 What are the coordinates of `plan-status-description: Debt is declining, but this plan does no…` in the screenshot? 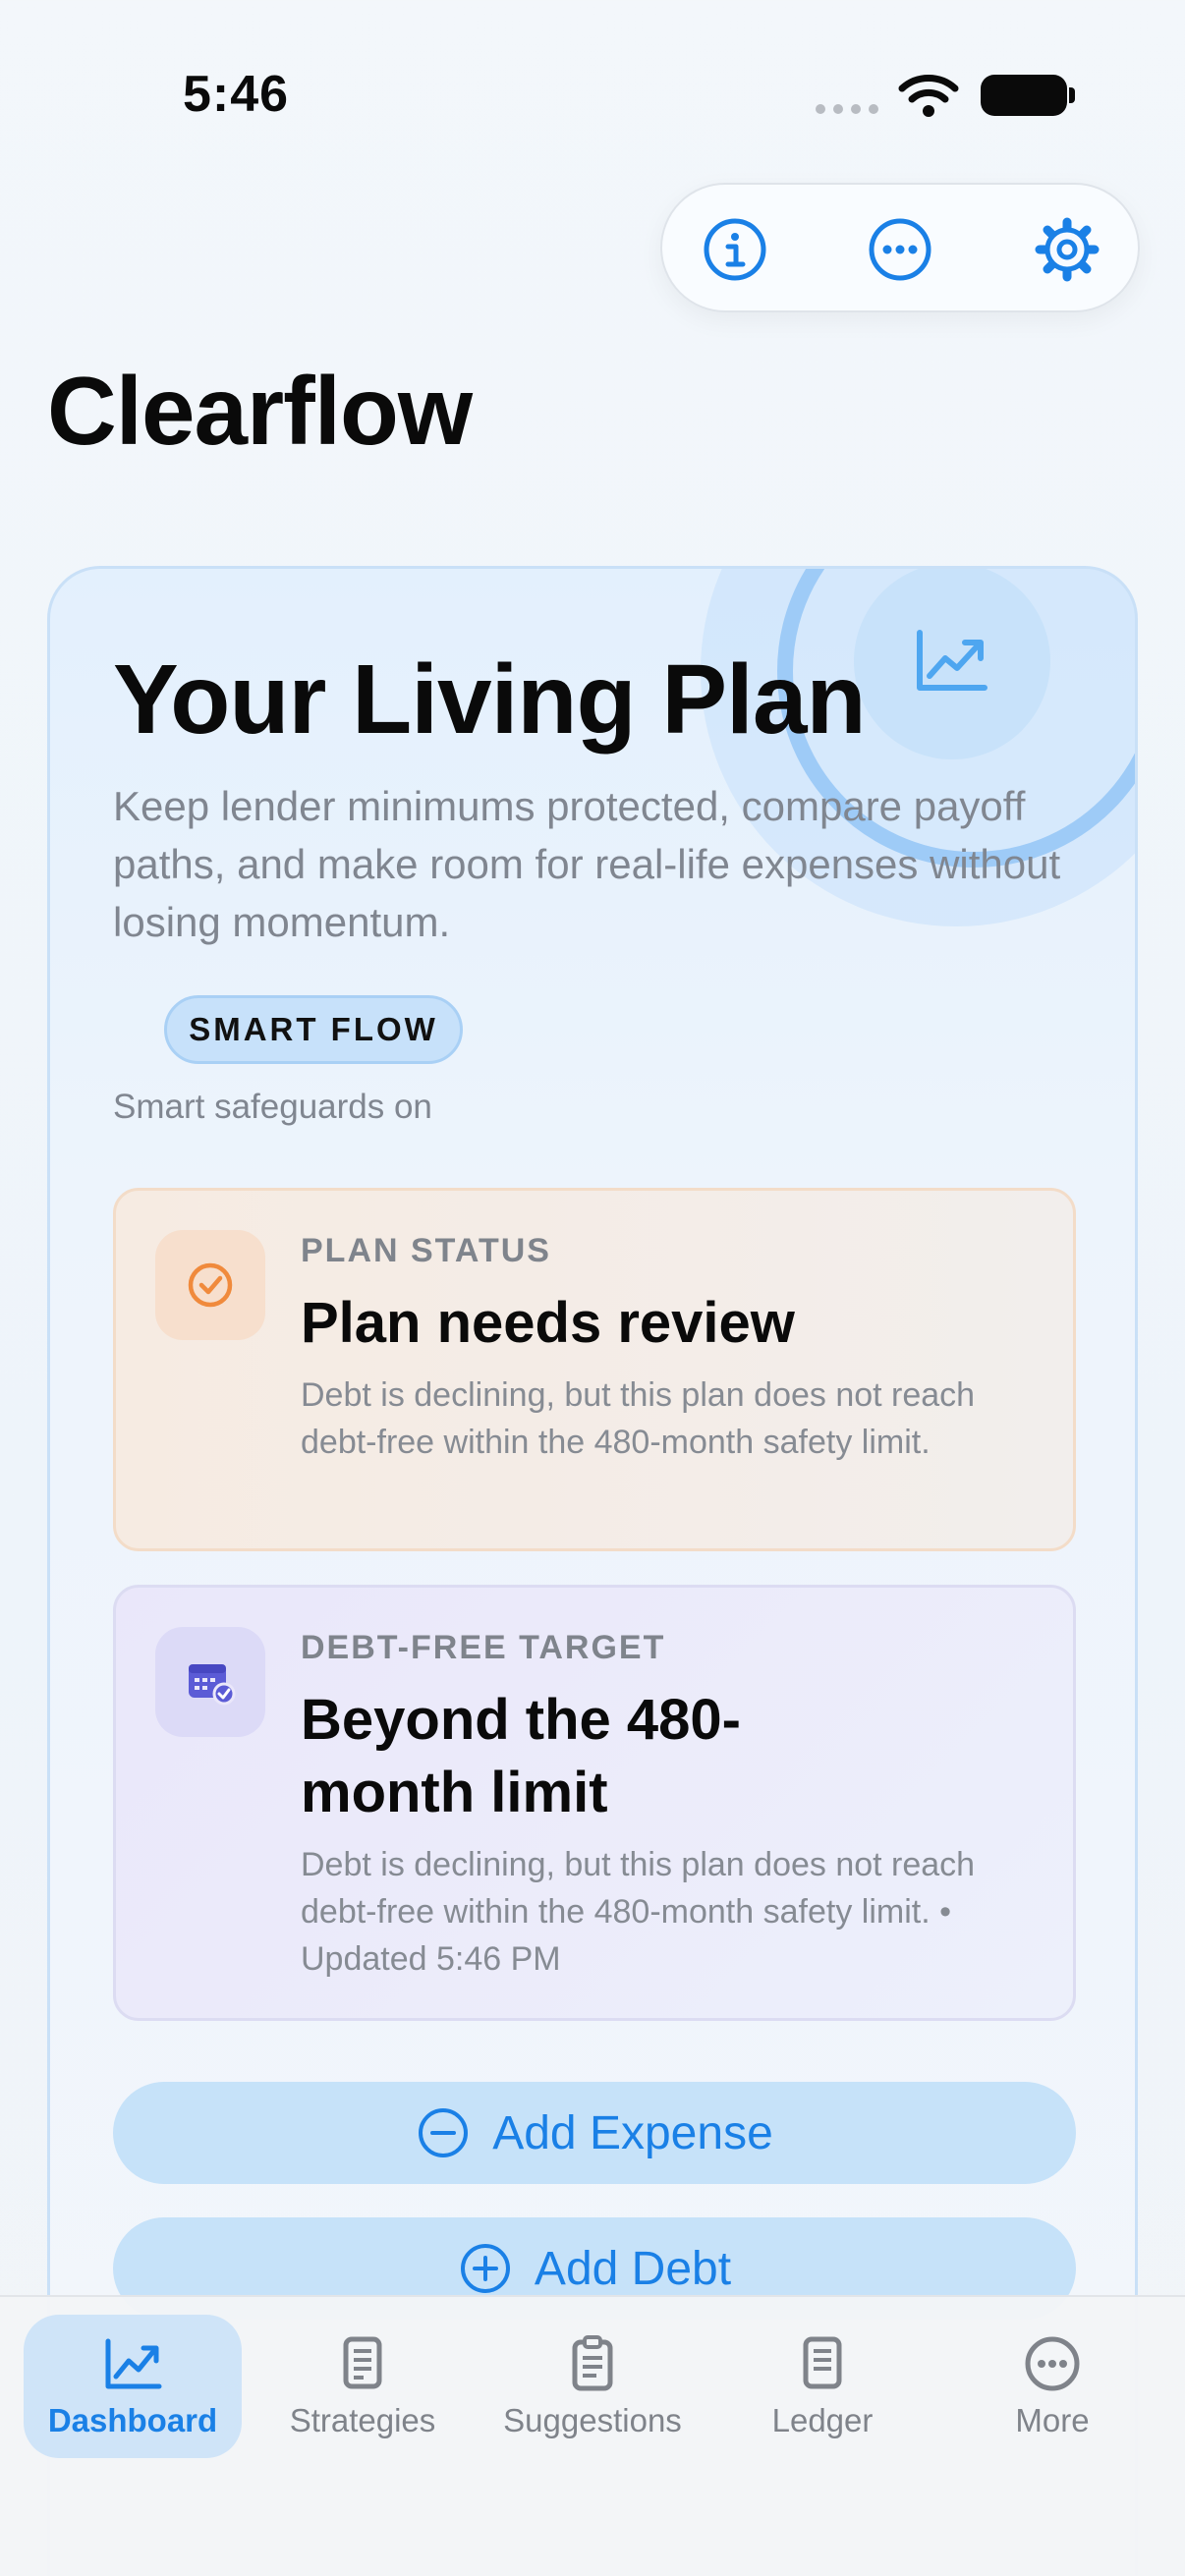 It's located at (639, 1418).